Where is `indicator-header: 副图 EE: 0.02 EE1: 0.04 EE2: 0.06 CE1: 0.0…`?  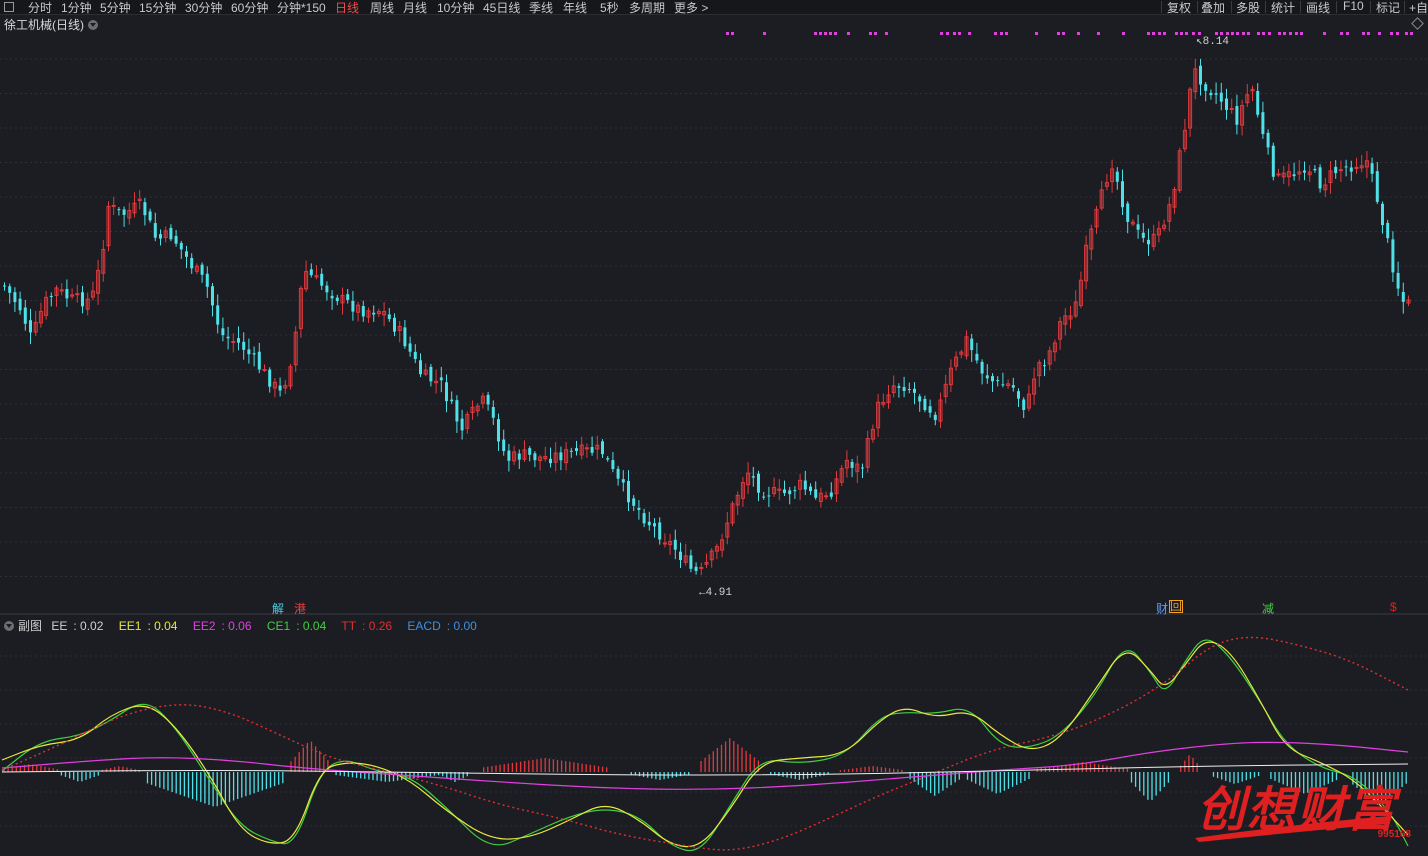
indicator-header: 副图 EE: 0.02 EE1: 0.04 EE2: 0.06 CE1: 0.0… is located at coordinates (246, 625).